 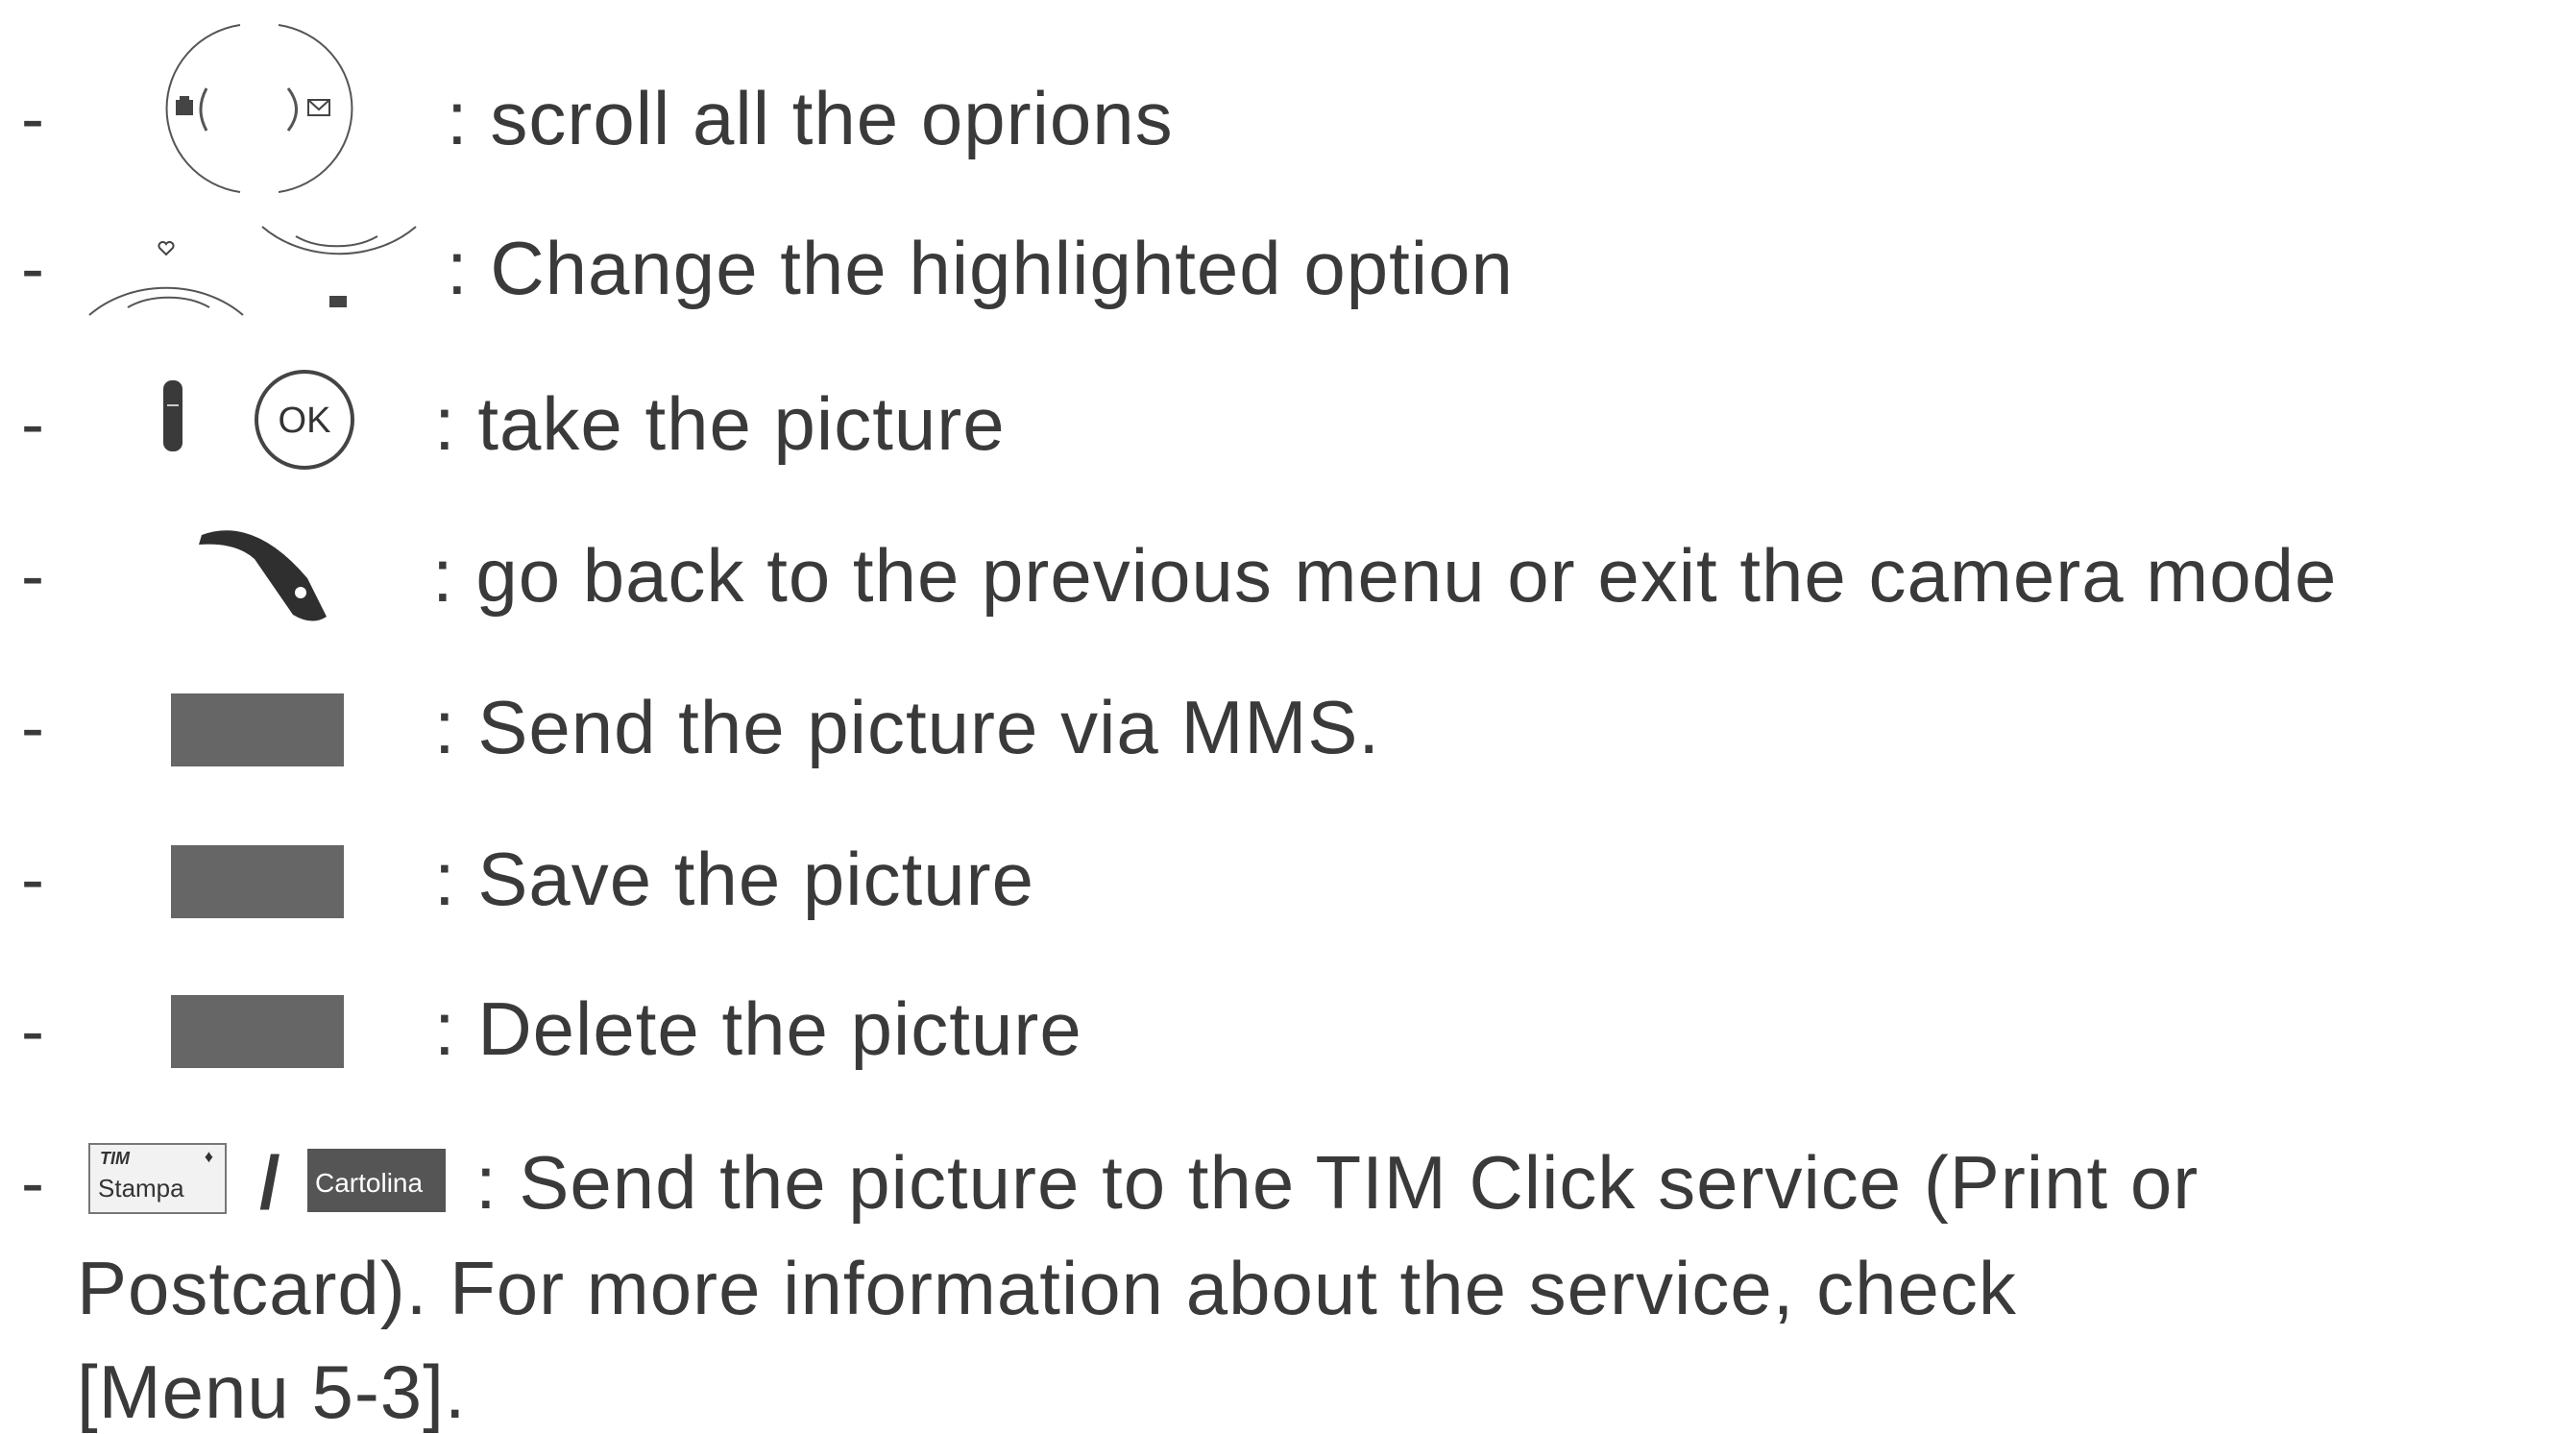 I want to click on svg-text: OK, so click(x=305, y=421).